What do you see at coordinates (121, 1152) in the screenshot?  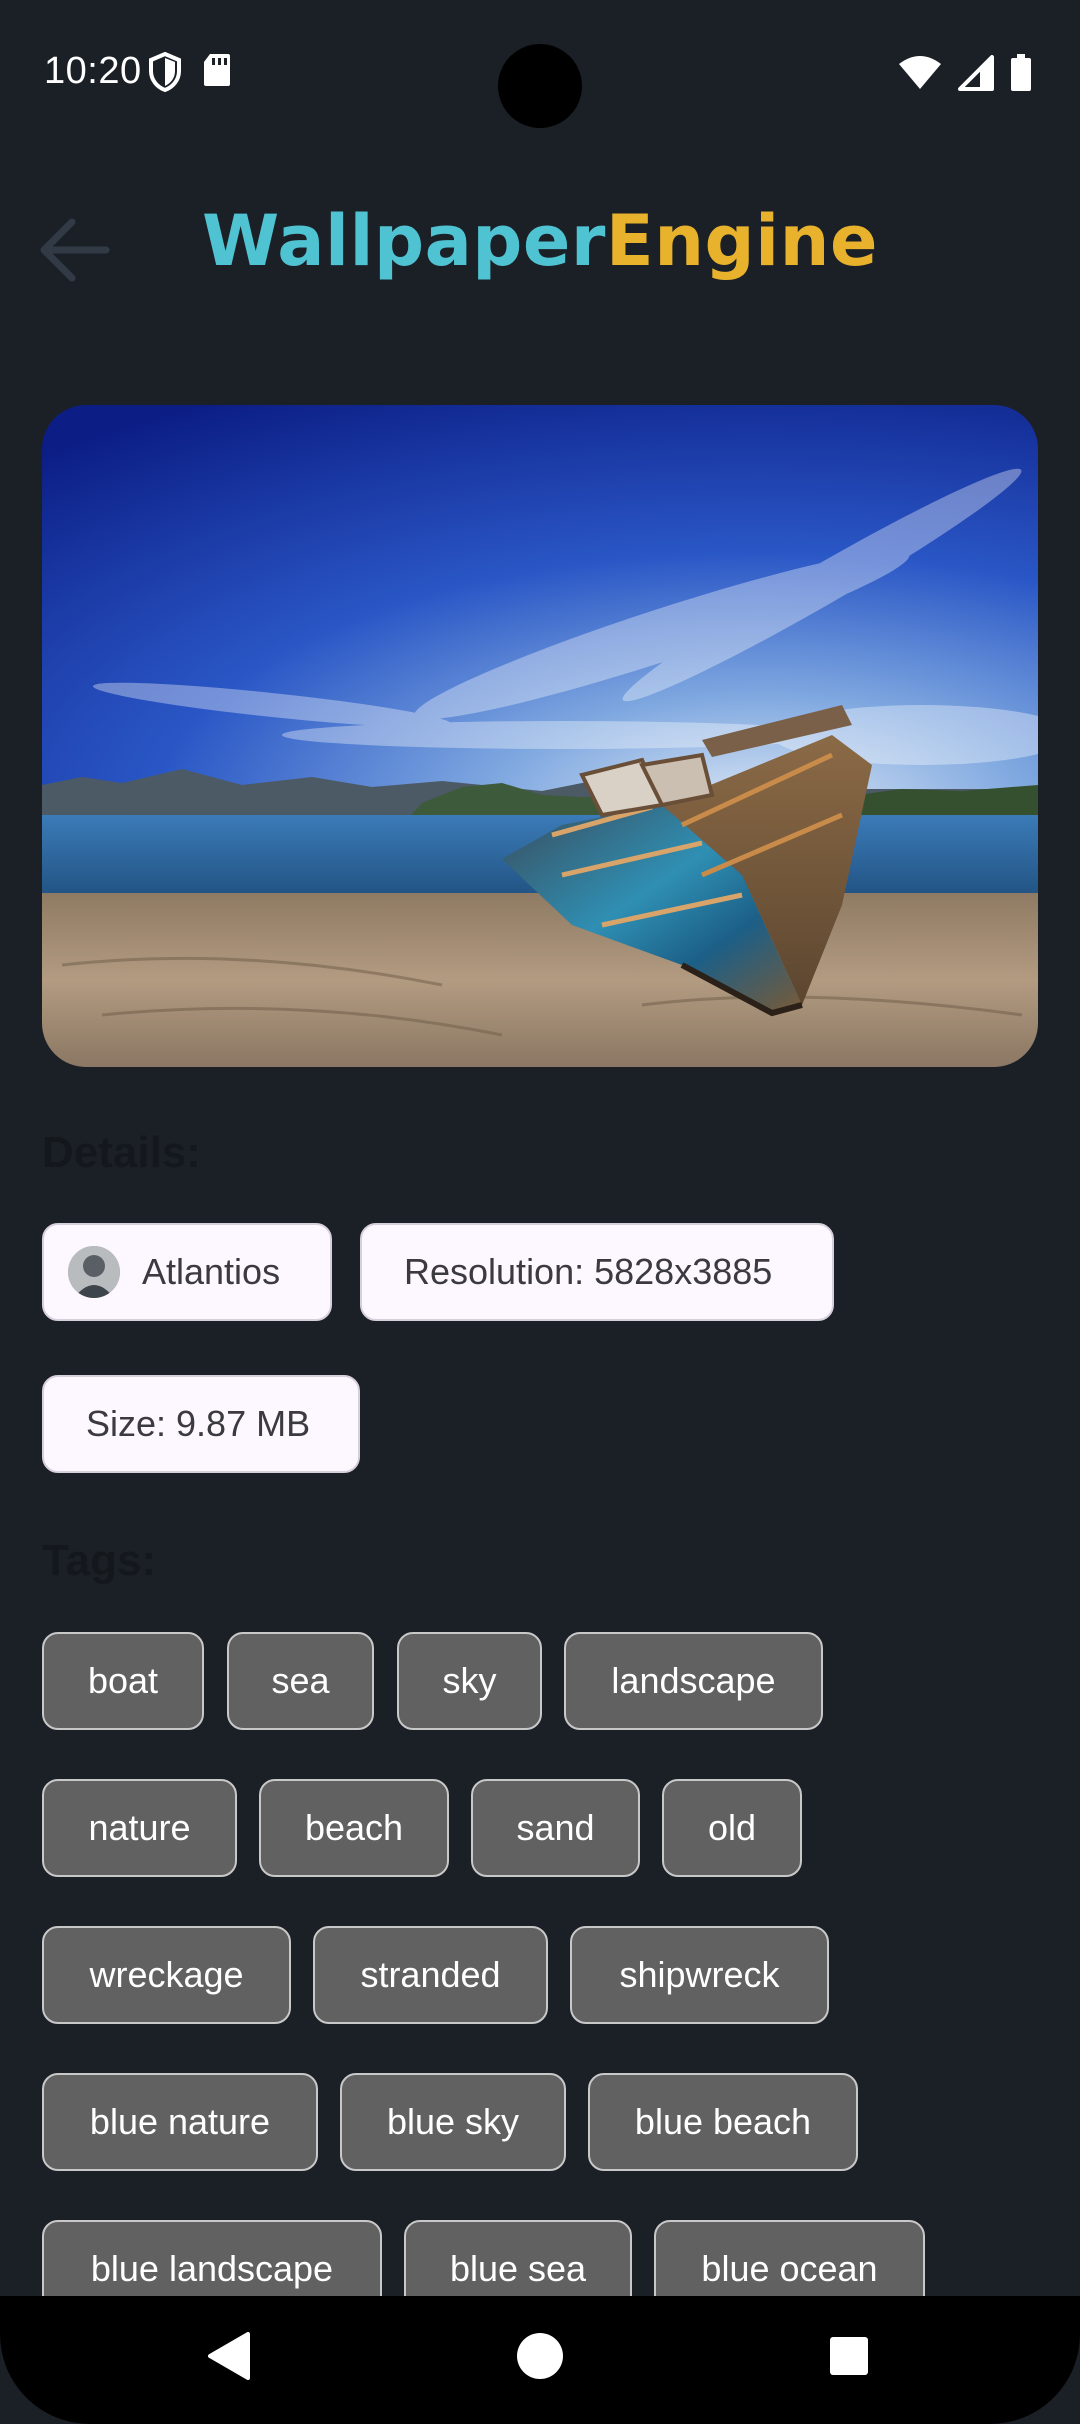 I see `details-heading: Details:` at bounding box center [121, 1152].